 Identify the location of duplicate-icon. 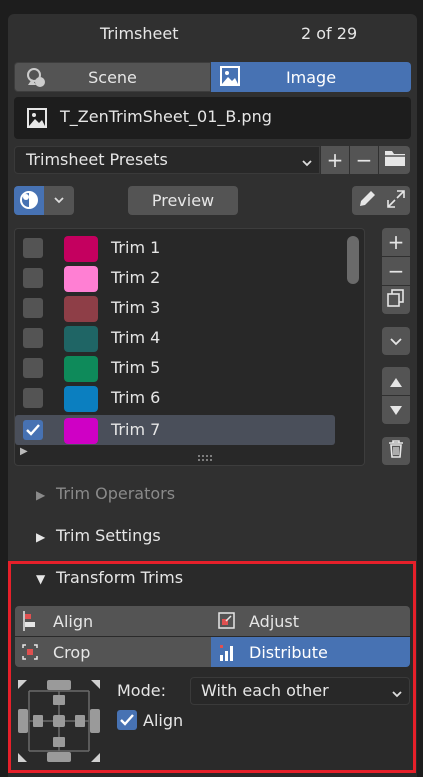
(396, 300).